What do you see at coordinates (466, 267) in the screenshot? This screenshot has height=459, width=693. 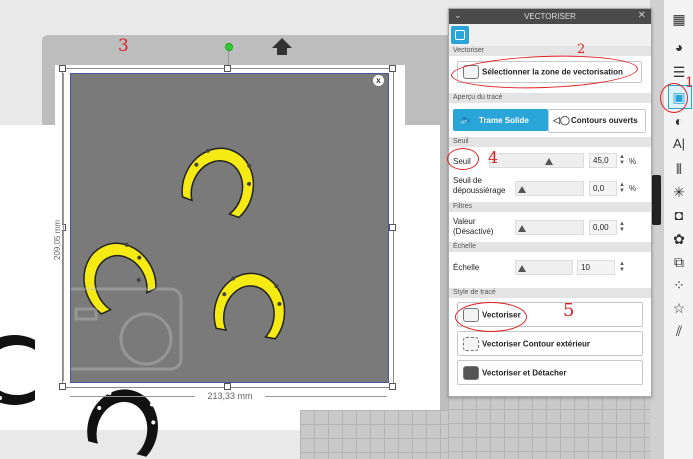 I see `echelle-label: Échelle` at bounding box center [466, 267].